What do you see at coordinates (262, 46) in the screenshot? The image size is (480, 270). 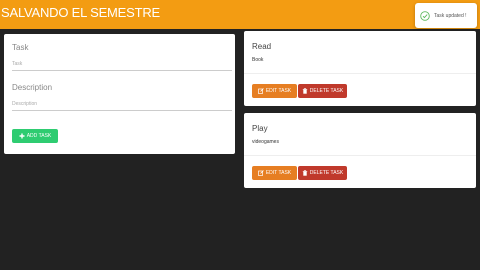 I see `task-title: Read` at bounding box center [262, 46].